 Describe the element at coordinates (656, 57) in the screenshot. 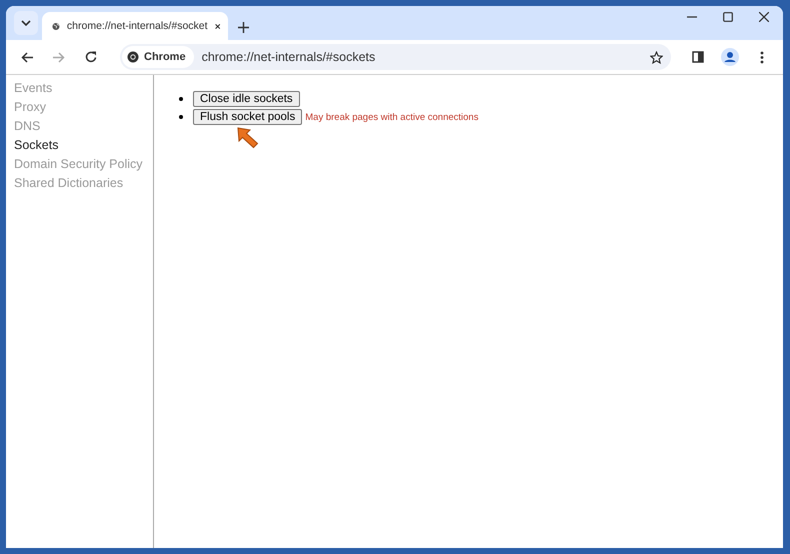

I see `star-icon` at that location.